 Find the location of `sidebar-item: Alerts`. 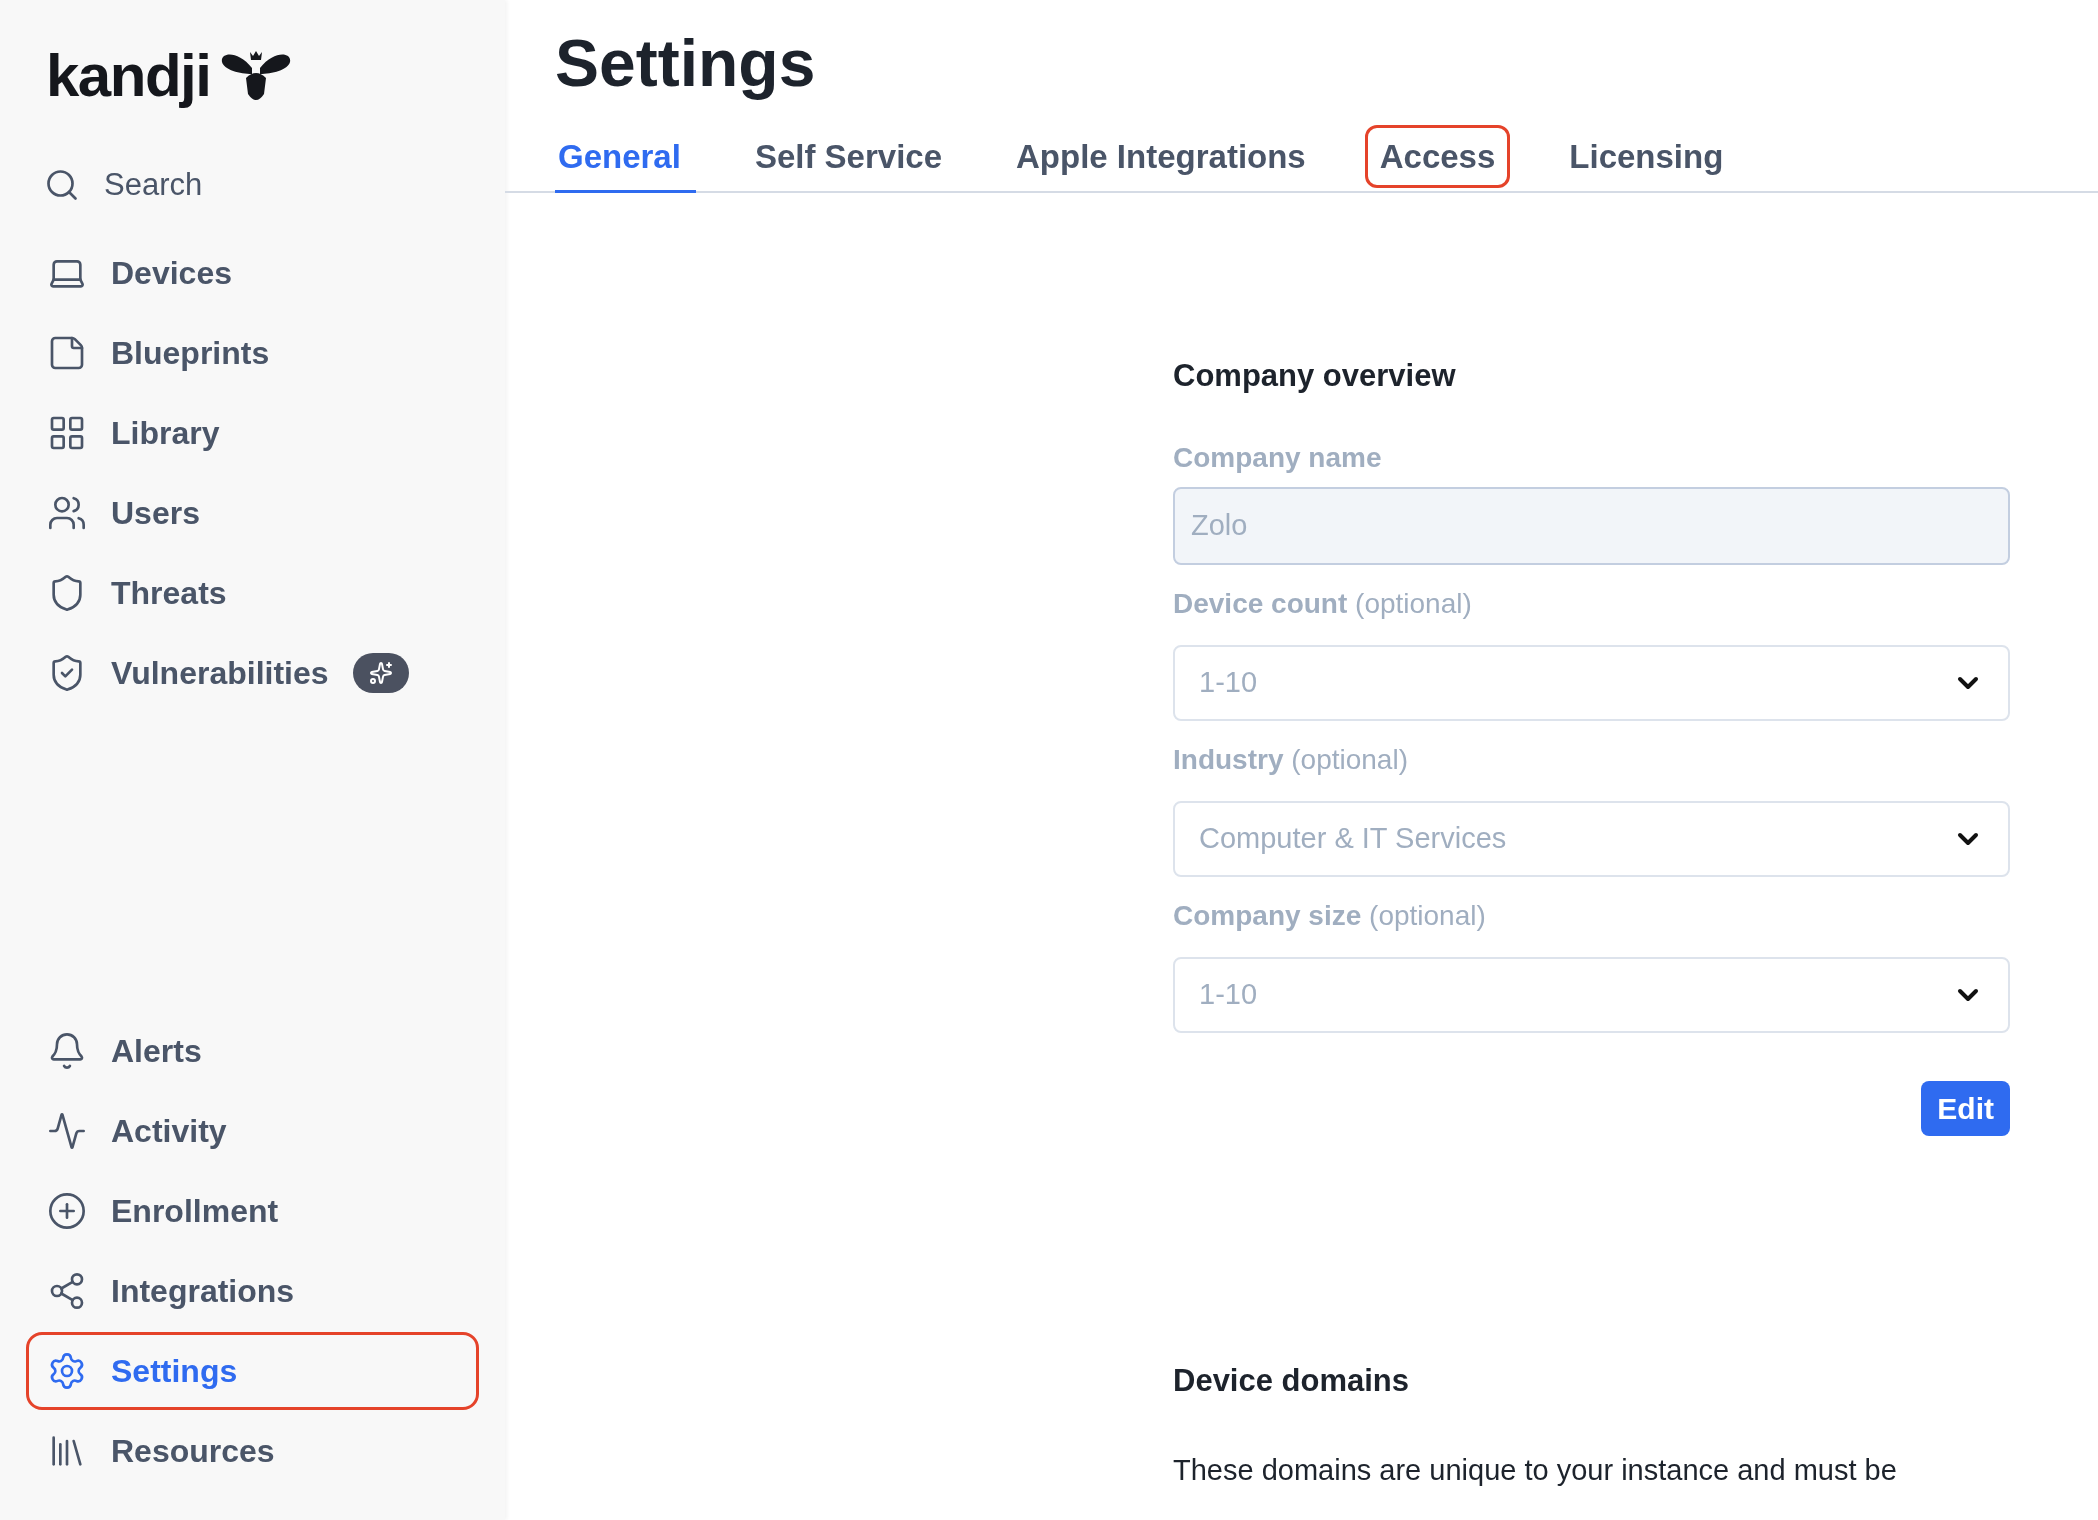

sidebar-item: Alerts is located at coordinates (252, 1051).